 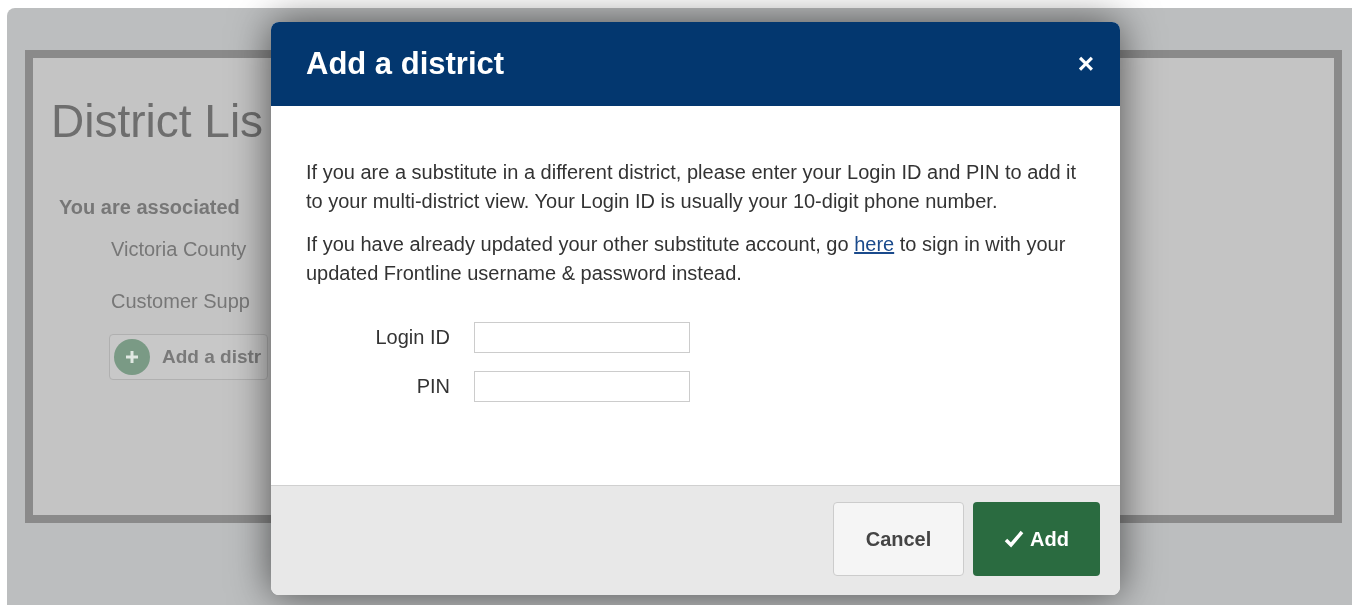 What do you see at coordinates (433, 386) in the screenshot?
I see `field-label: PIN` at bounding box center [433, 386].